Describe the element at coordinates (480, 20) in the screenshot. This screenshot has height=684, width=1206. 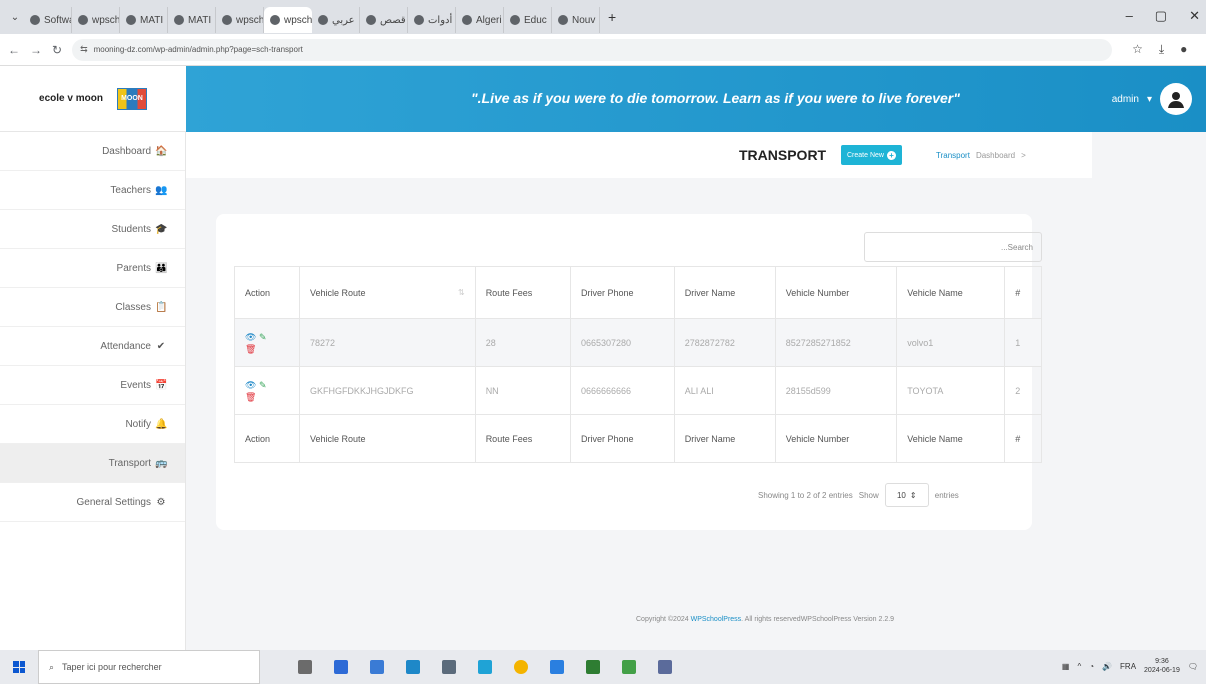
I see `browser-tab: Algeri✕` at that location.